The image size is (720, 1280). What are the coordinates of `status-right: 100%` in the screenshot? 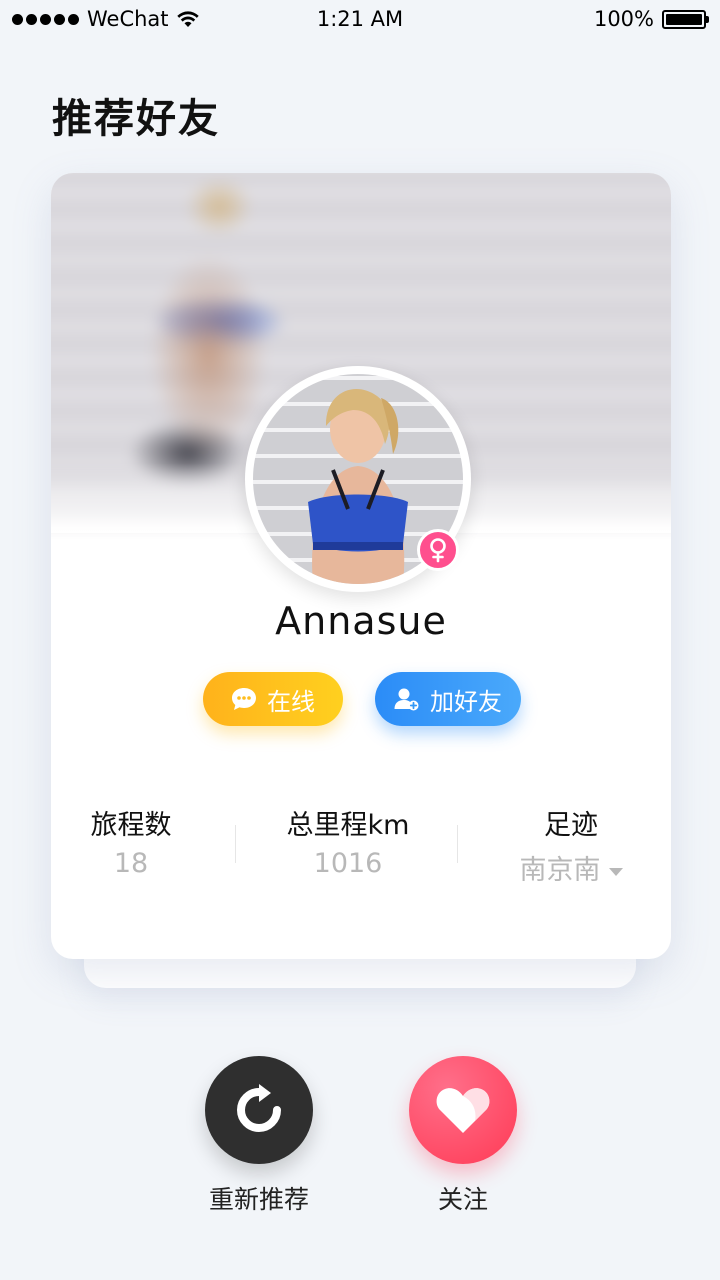 It's located at (651, 19).